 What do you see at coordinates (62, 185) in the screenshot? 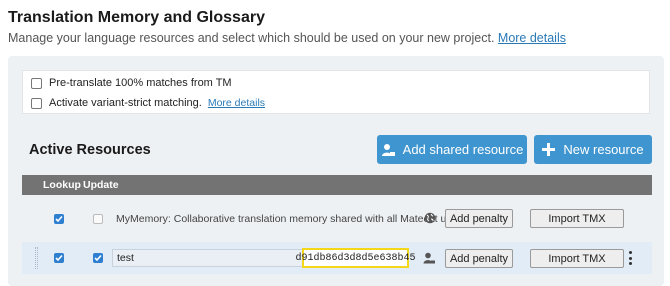
I see `column-lookup: Lookup` at bounding box center [62, 185].